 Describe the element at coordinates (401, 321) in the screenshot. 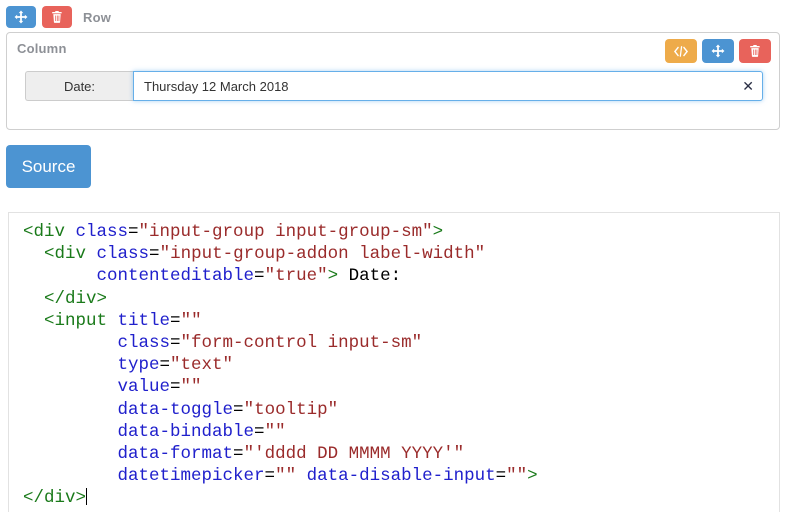

I see `code-line: <input title=""` at that location.